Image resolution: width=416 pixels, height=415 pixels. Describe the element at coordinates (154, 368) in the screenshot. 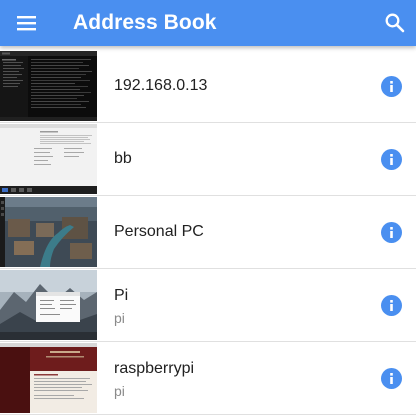

I see `host-name: raspberrypi` at that location.